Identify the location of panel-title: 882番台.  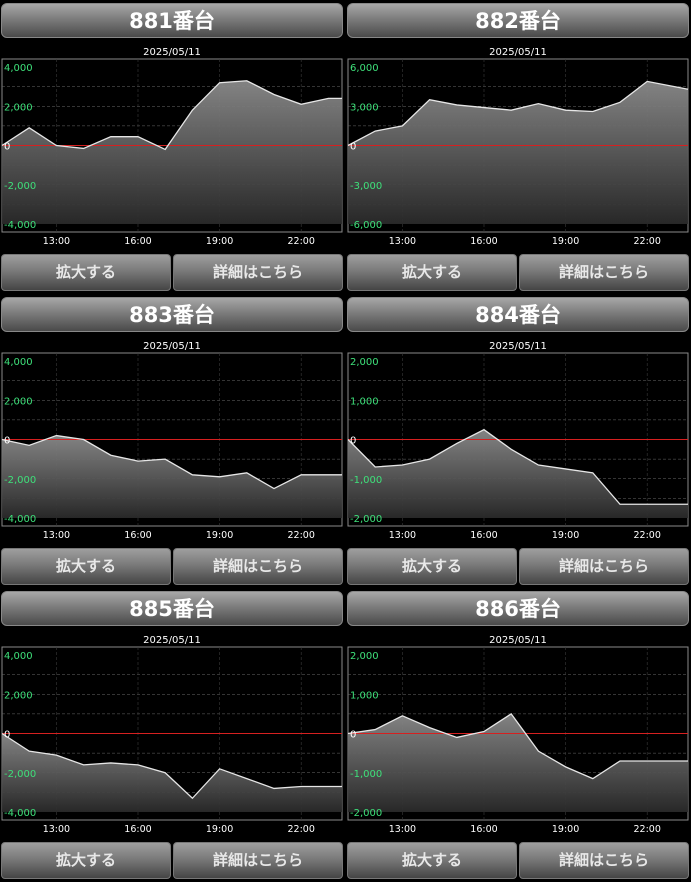
(518, 20).